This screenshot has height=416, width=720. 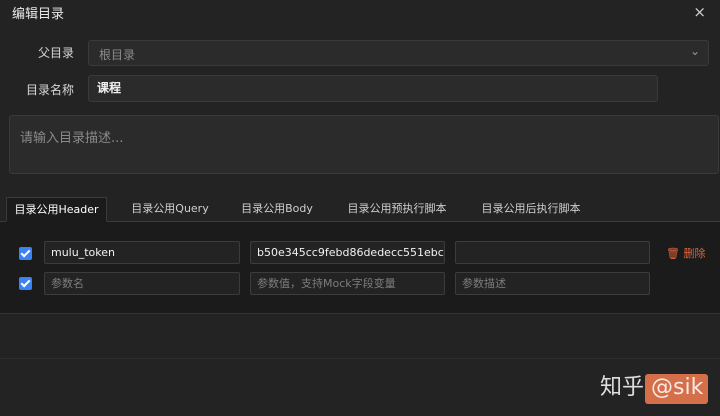 What do you see at coordinates (277, 209) in the screenshot?
I see `tab-common-body: 目录公用Body` at bounding box center [277, 209].